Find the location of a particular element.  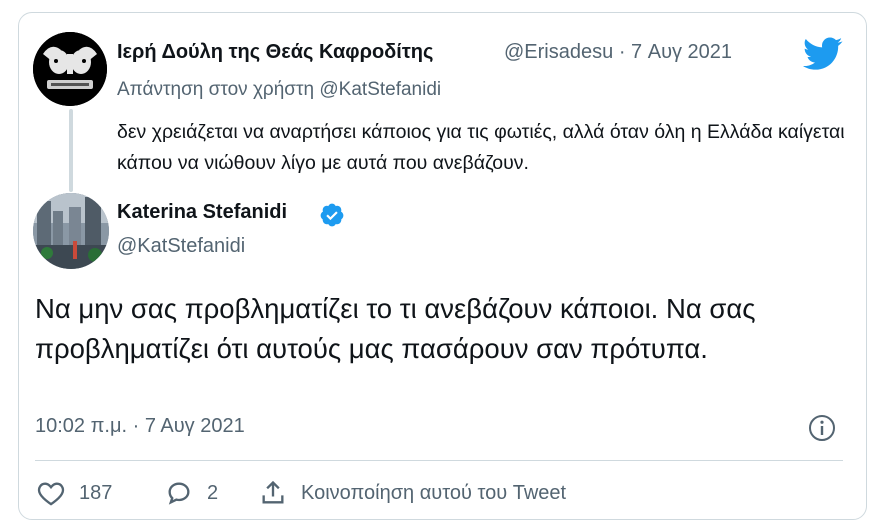

reply-count: 2 is located at coordinates (213, 492).